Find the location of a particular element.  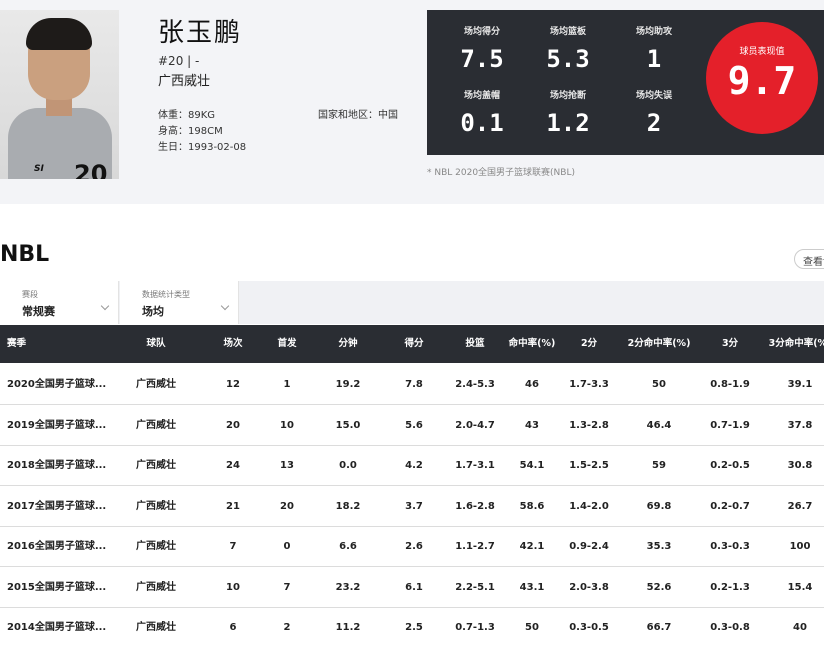

stat-value: 7.5 is located at coordinates (482, 59).